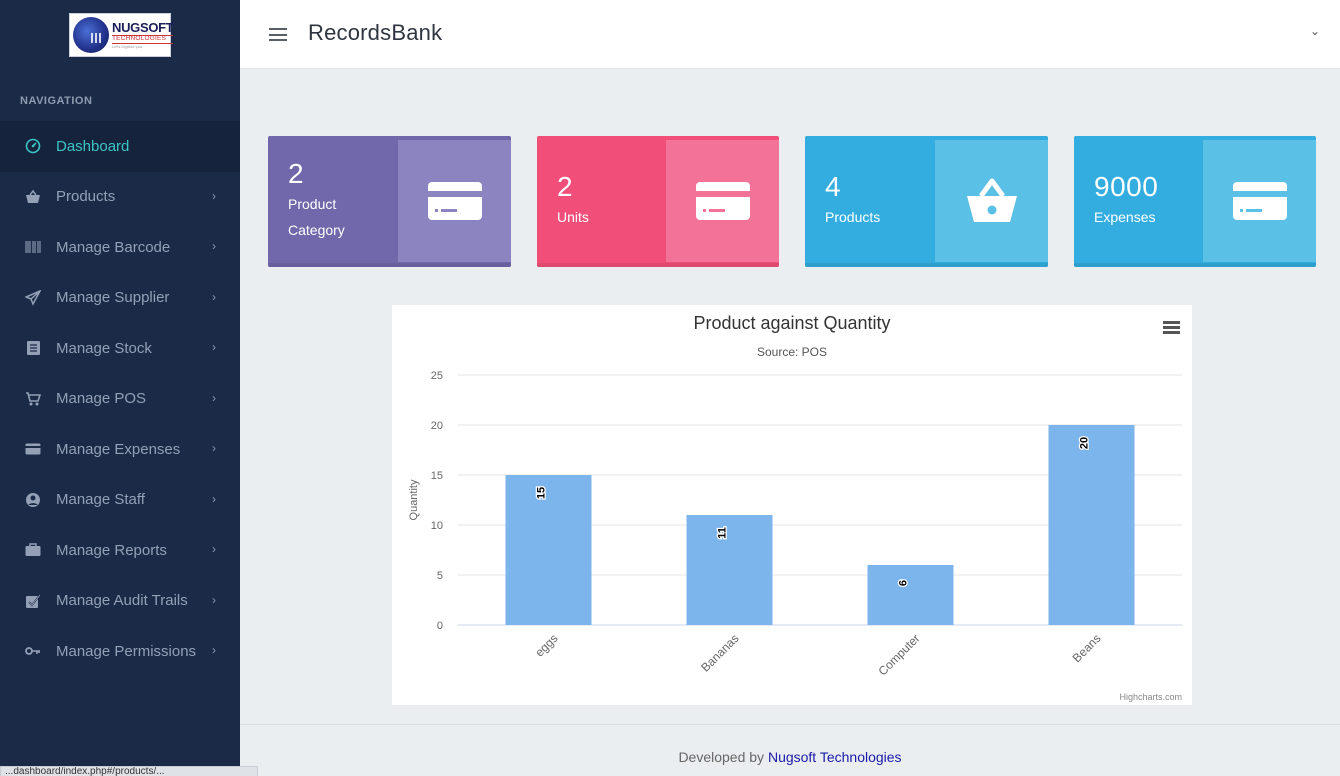 This screenshot has width=1340, height=776. Describe the element at coordinates (414, 499) in the screenshot. I see `y-axis-label: Quantity` at that location.